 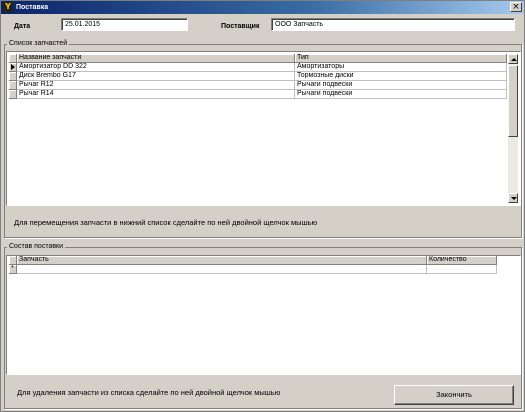 What do you see at coordinates (156, 76) in the screenshot?
I see `part-name-cell: Диск Brembo G17` at bounding box center [156, 76].